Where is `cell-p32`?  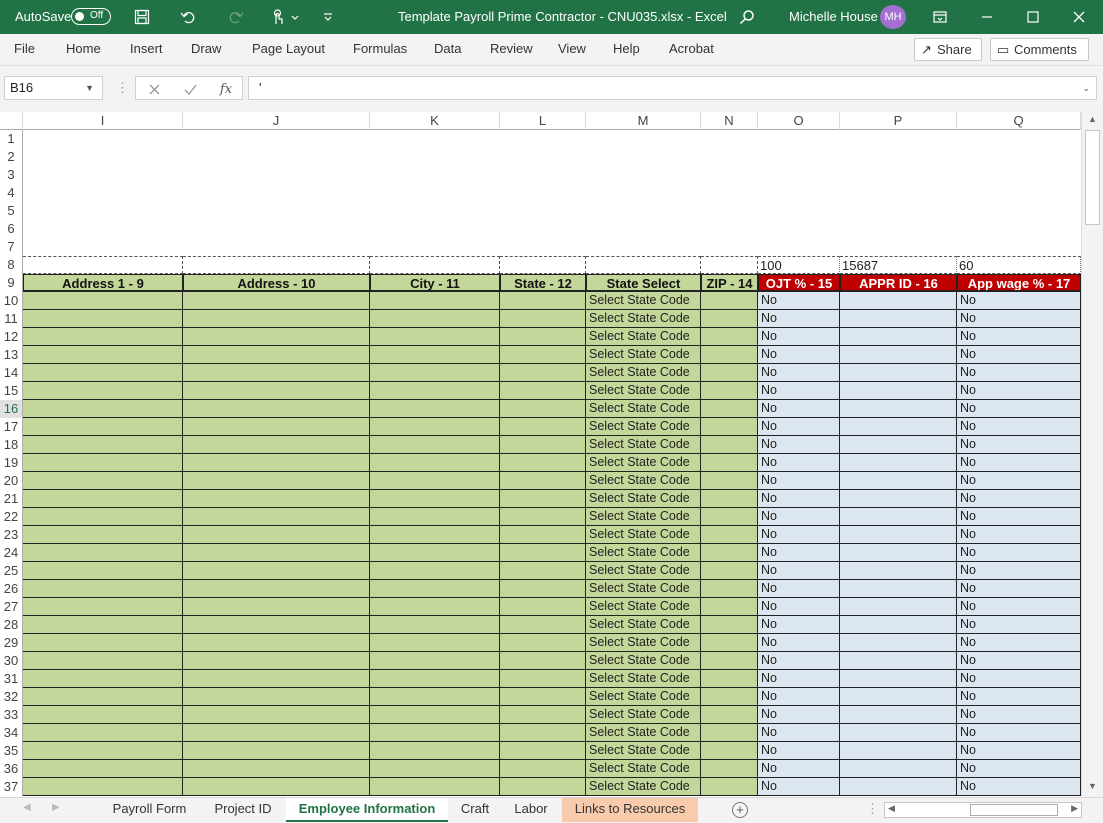 cell-p32 is located at coordinates (898, 697).